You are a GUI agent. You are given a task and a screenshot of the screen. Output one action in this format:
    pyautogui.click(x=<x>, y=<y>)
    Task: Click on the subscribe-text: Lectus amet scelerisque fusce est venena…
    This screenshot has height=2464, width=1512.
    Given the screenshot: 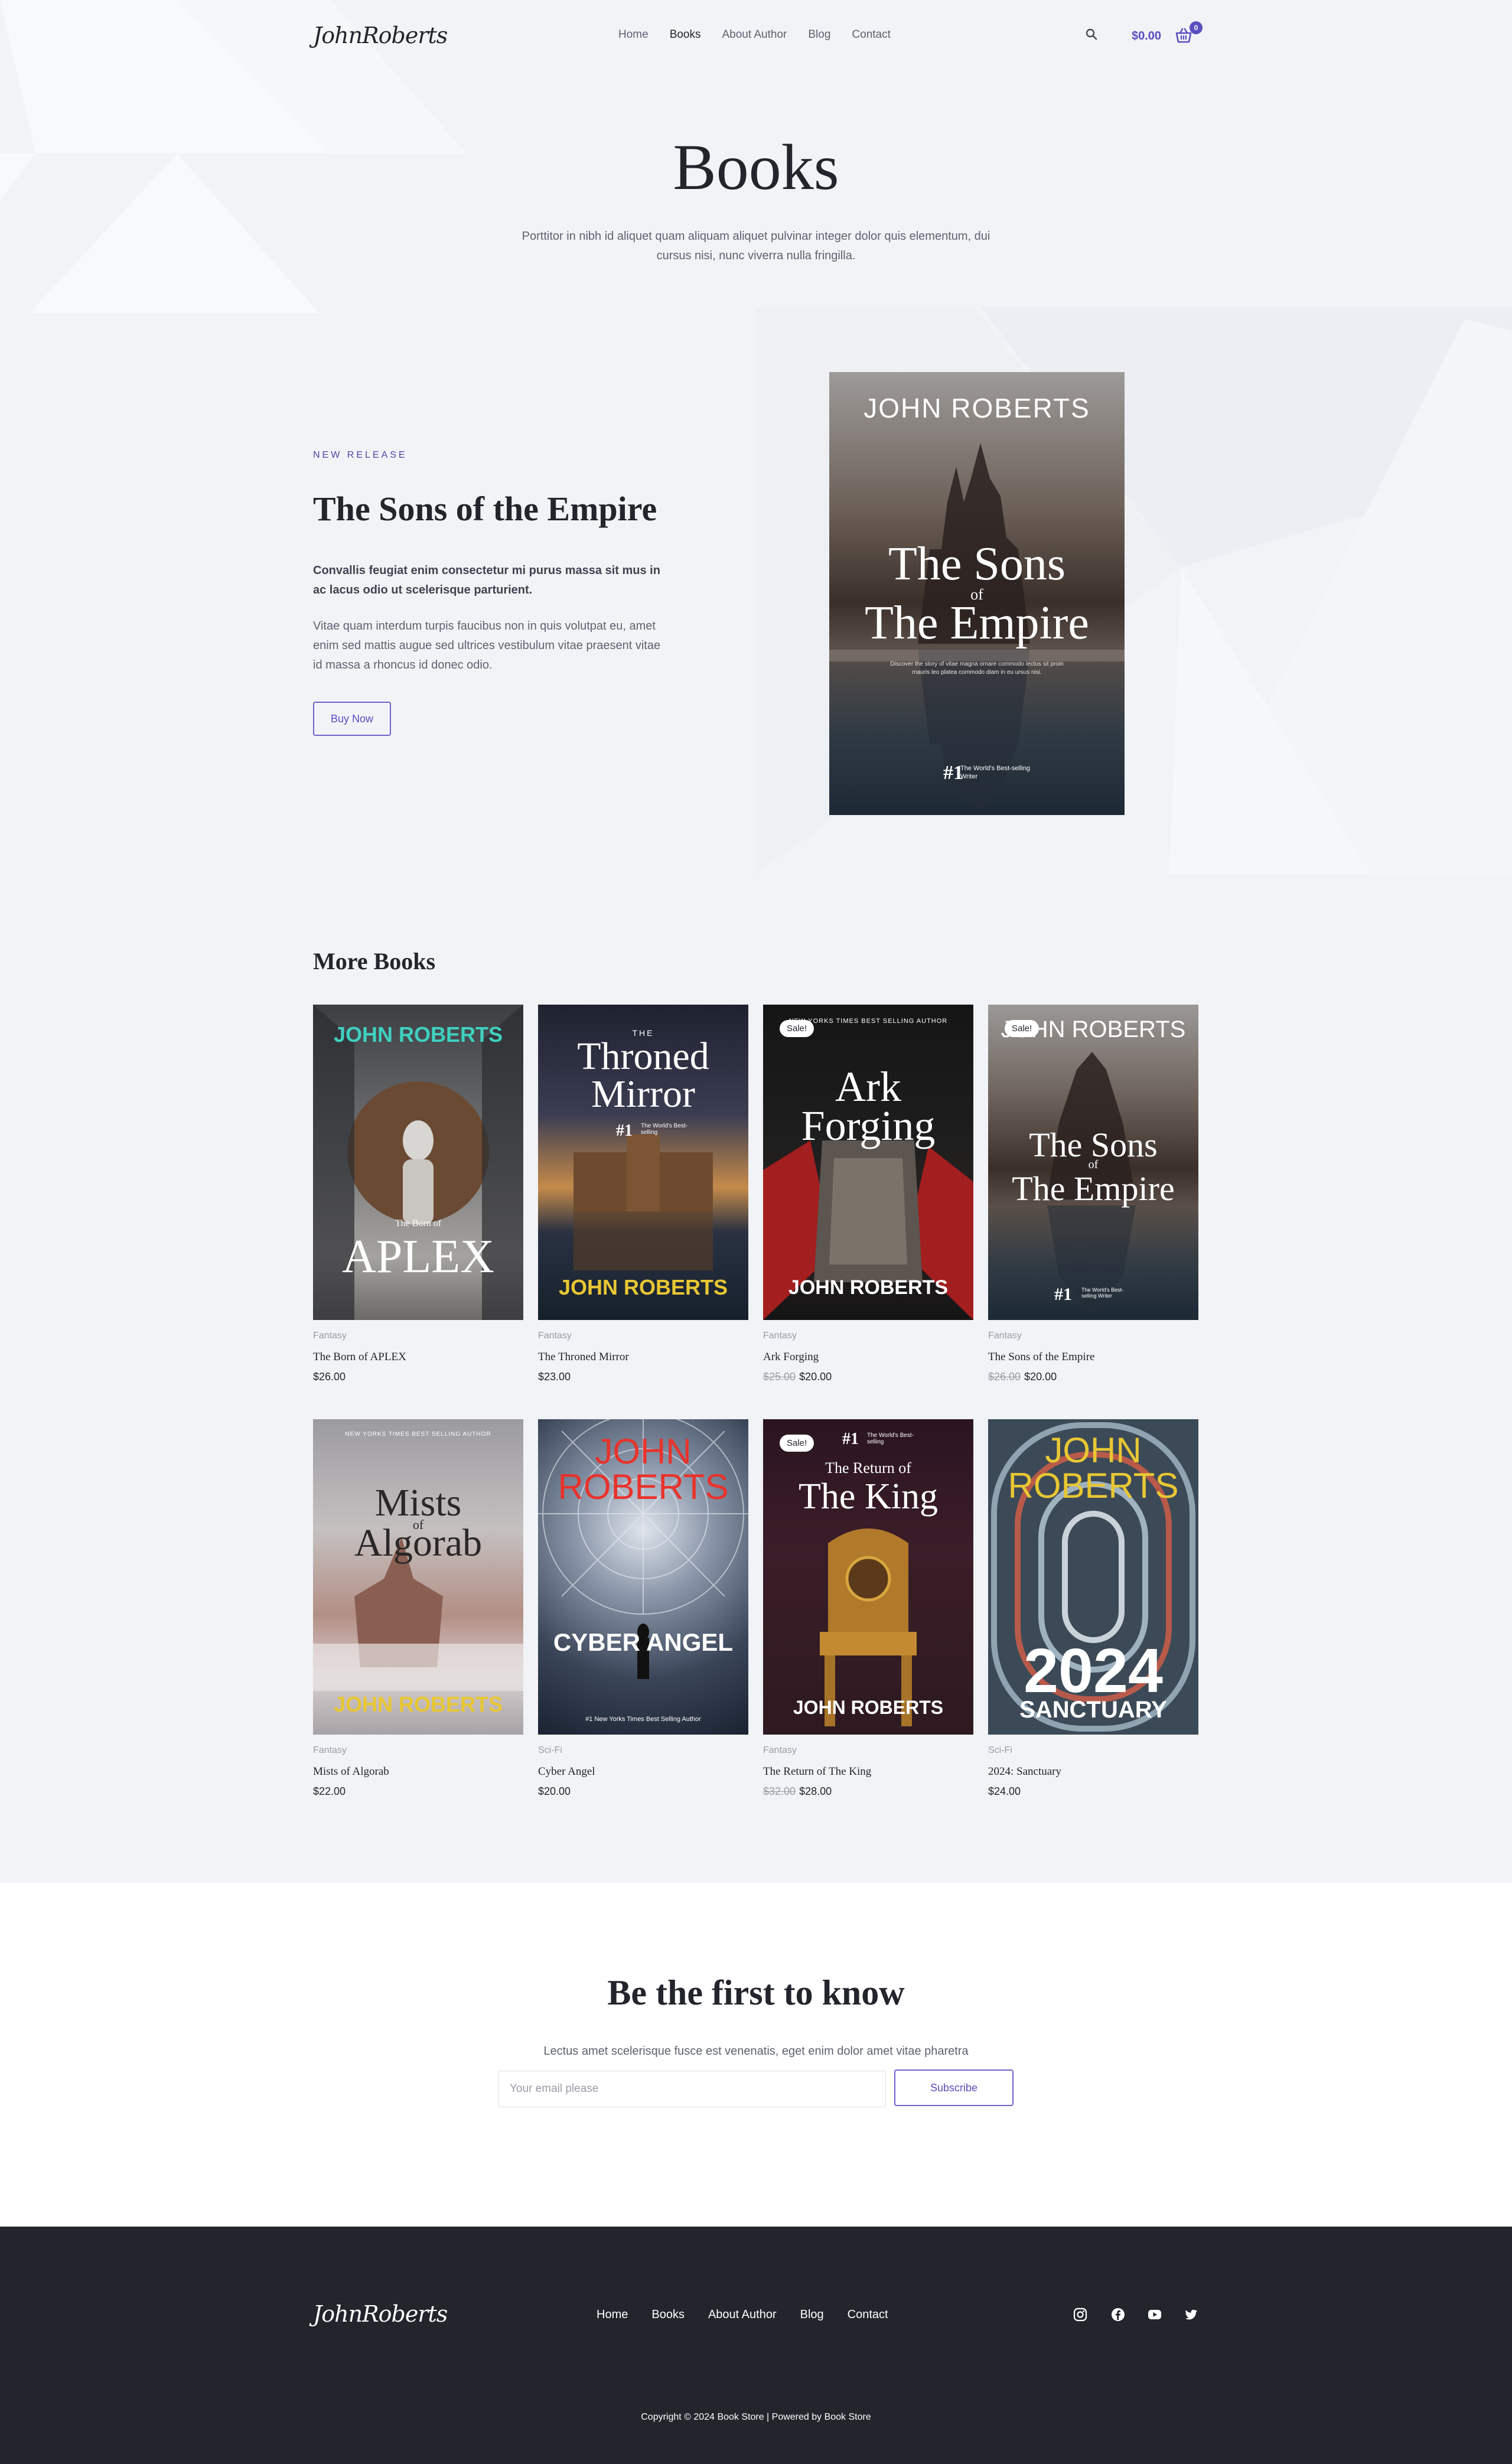 What is the action you would take?
    pyautogui.click(x=756, y=2051)
    